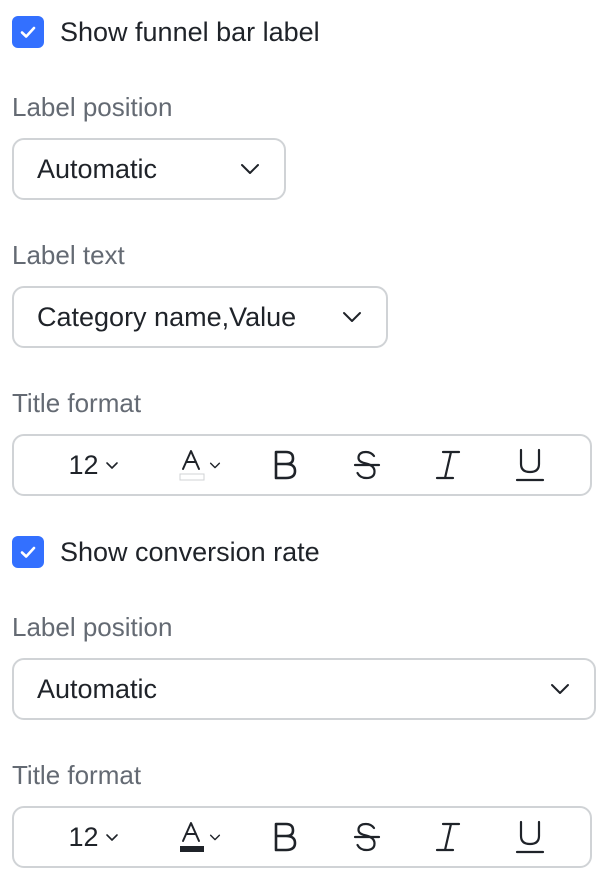  I want to click on show-conversion-rate-checkbox, so click(28, 552).